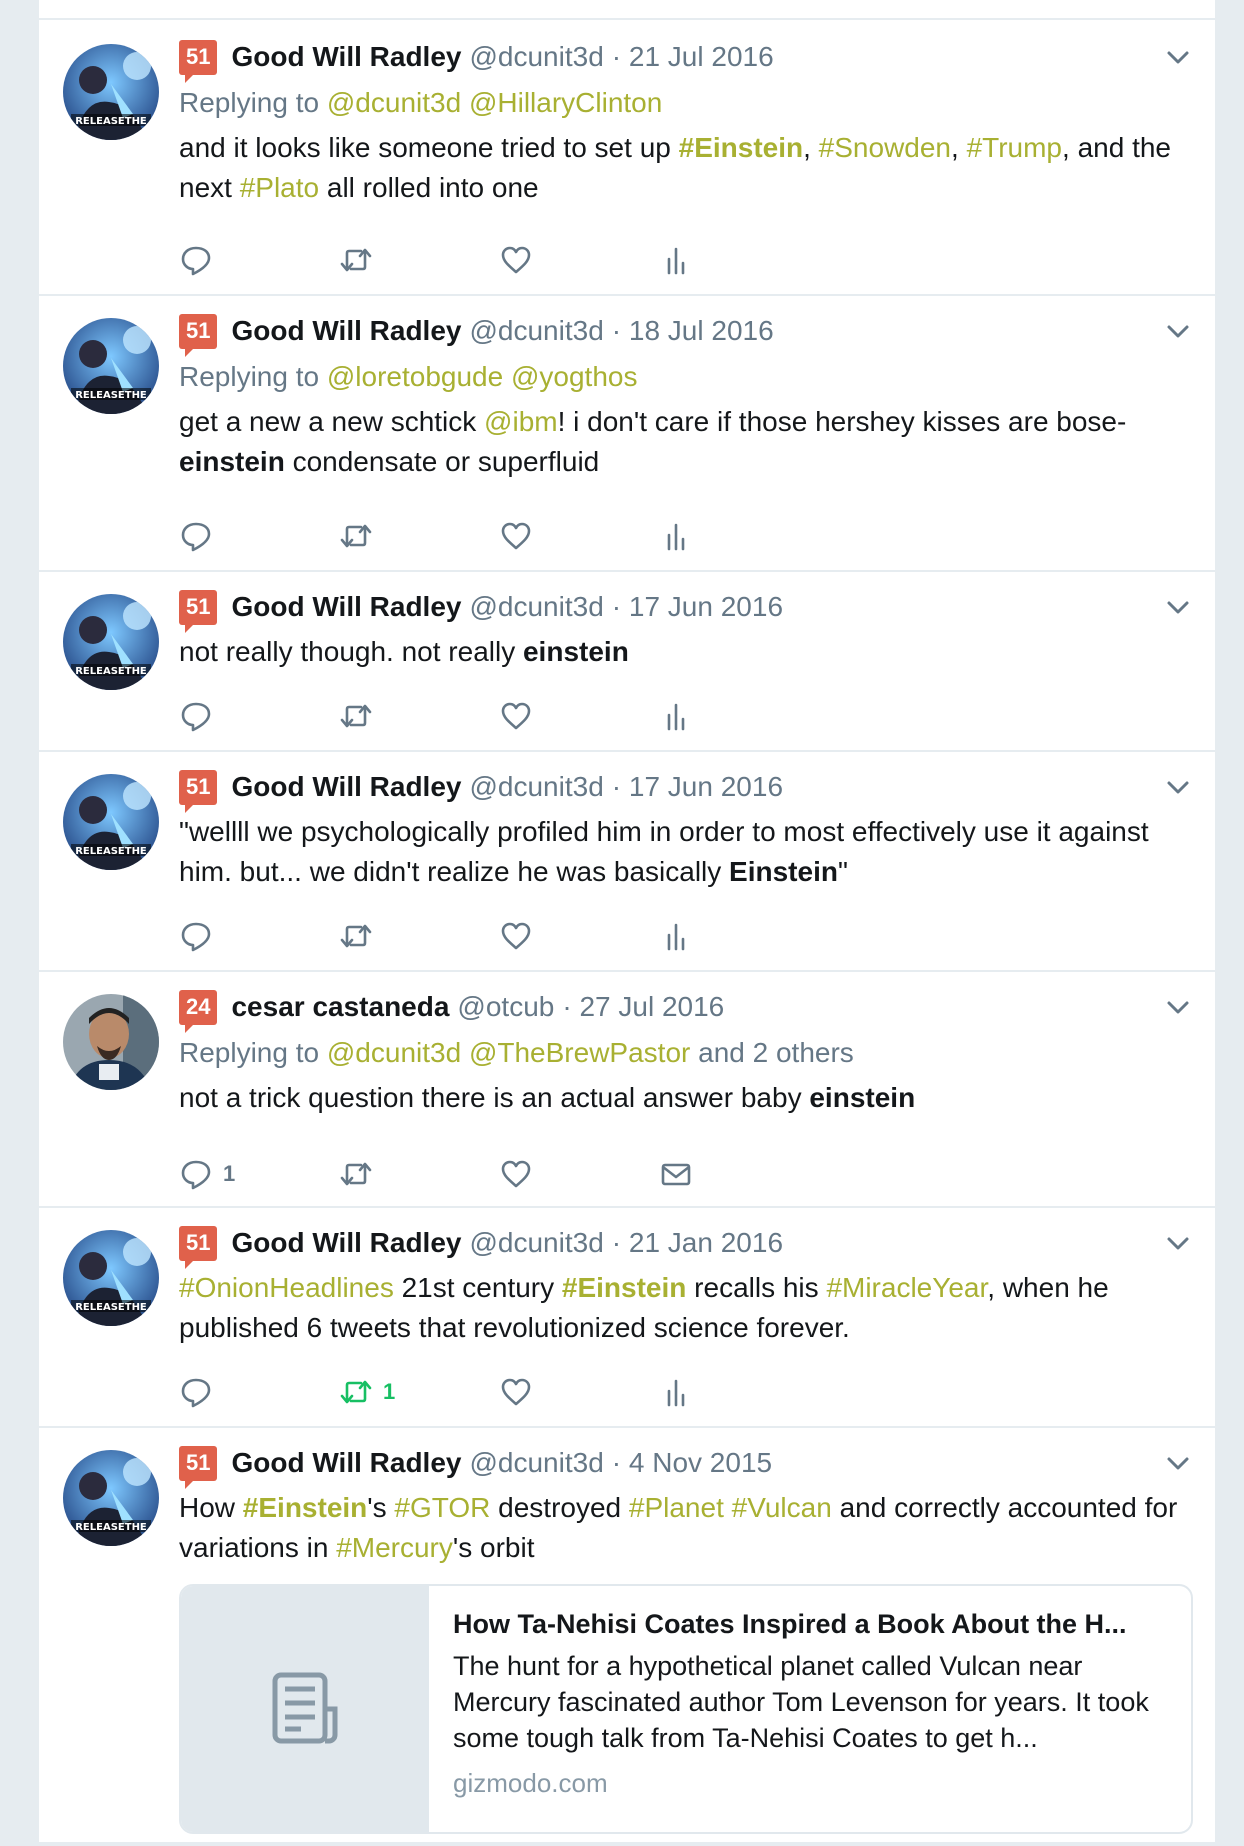 This screenshot has height=1846, width=1244. What do you see at coordinates (340, 1007) in the screenshot?
I see `display-name: cesar castaneda` at bounding box center [340, 1007].